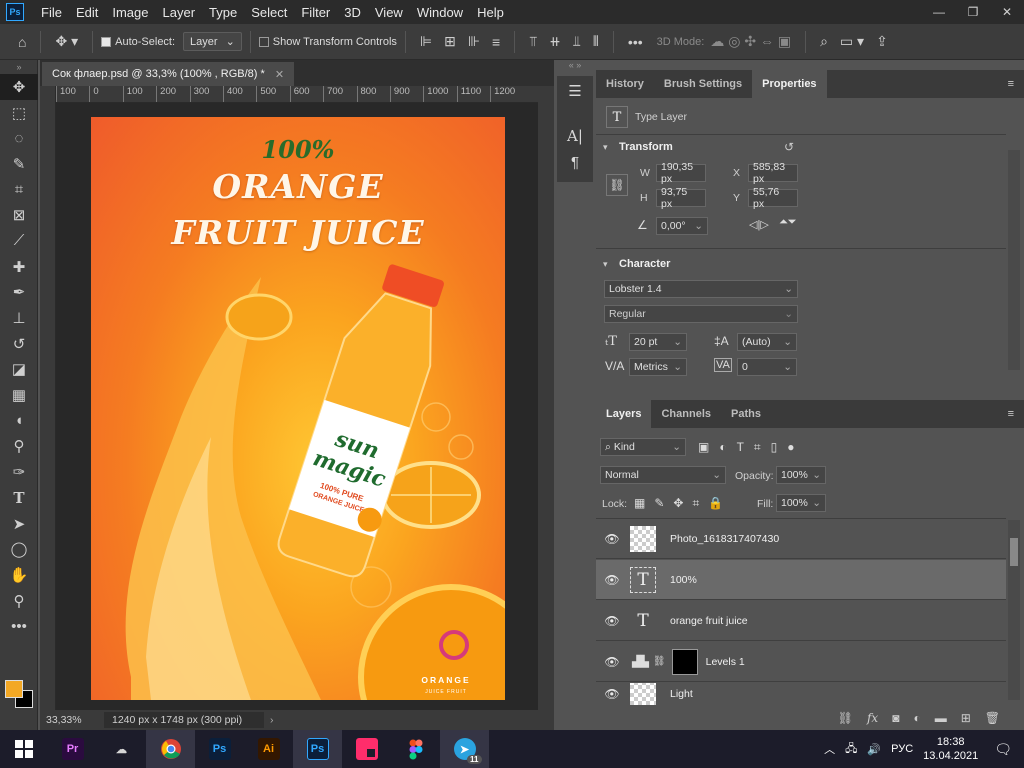 The image size is (1024, 768). What do you see at coordinates (1003, 749) in the screenshot?
I see `notifications-icon: 🗨` at bounding box center [1003, 749].